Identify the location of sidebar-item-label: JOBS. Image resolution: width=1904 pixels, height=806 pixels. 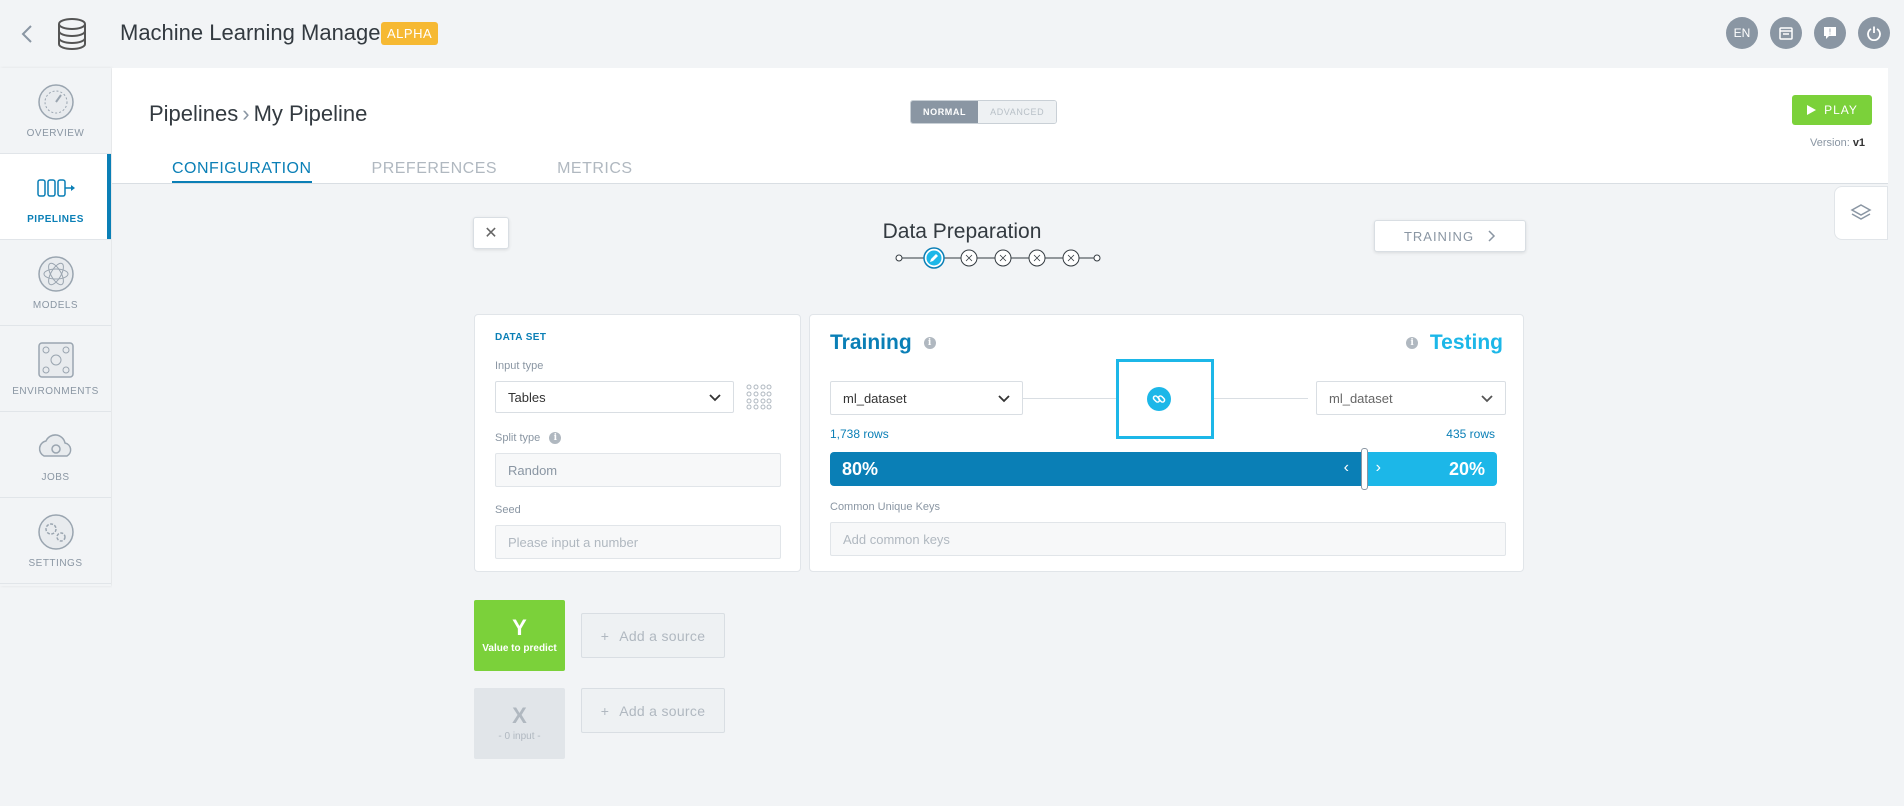
(55, 477).